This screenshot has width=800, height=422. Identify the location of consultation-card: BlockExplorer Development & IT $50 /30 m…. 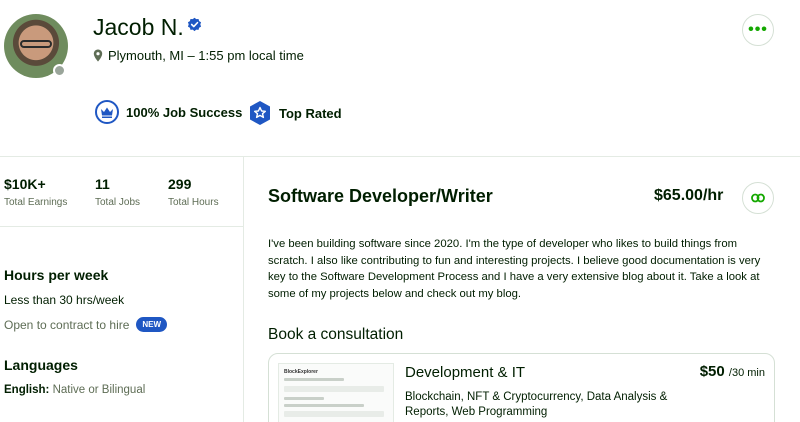
(521, 387).